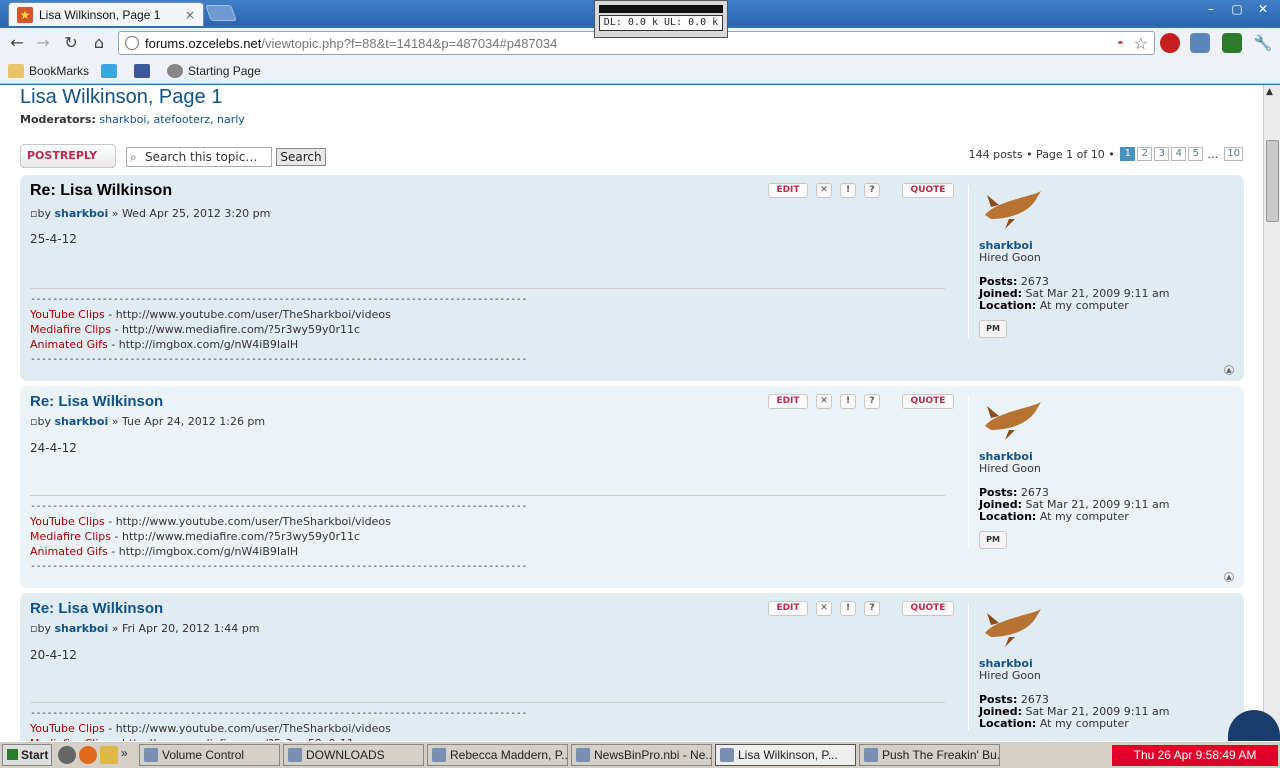  Describe the element at coordinates (71, 43) in the screenshot. I see `reload-icon: ↻` at that location.